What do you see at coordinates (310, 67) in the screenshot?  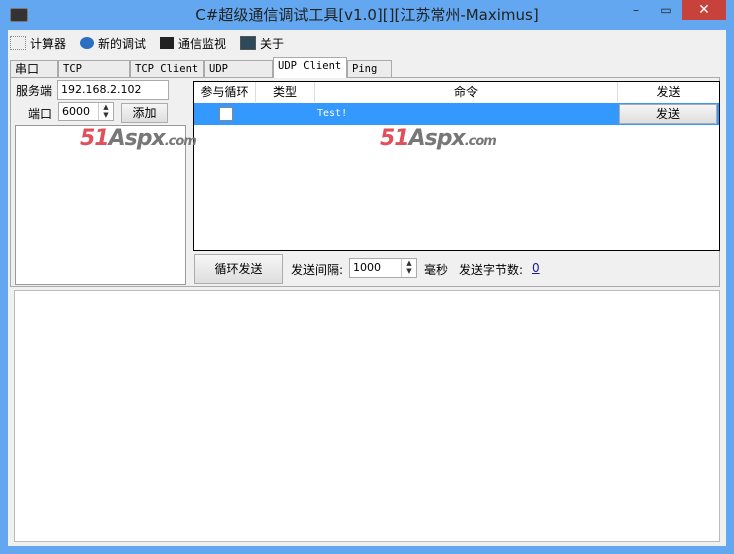 I see `tab-udp-client: UDP Client` at bounding box center [310, 67].